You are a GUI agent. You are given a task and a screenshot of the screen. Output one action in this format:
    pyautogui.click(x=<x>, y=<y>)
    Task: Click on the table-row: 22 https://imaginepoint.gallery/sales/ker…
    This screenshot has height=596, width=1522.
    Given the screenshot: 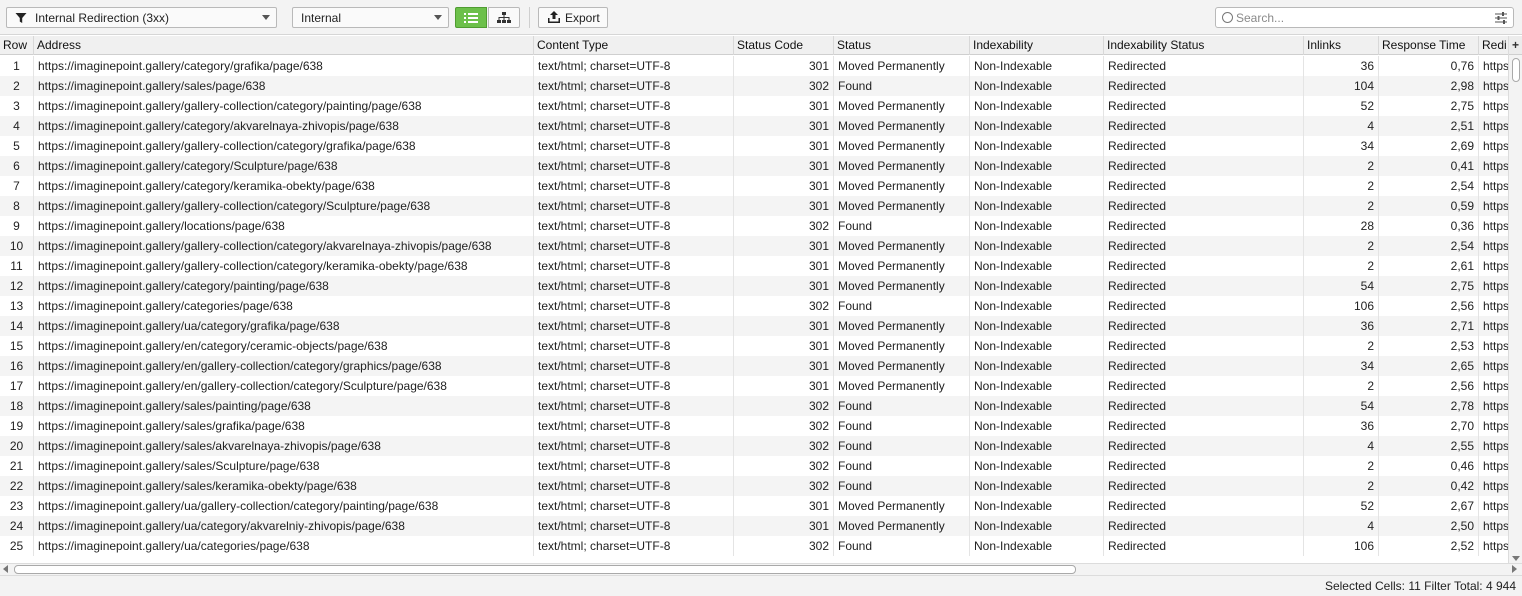 What is the action you would take?
    pyautogui.click(x=754, y=486)
    